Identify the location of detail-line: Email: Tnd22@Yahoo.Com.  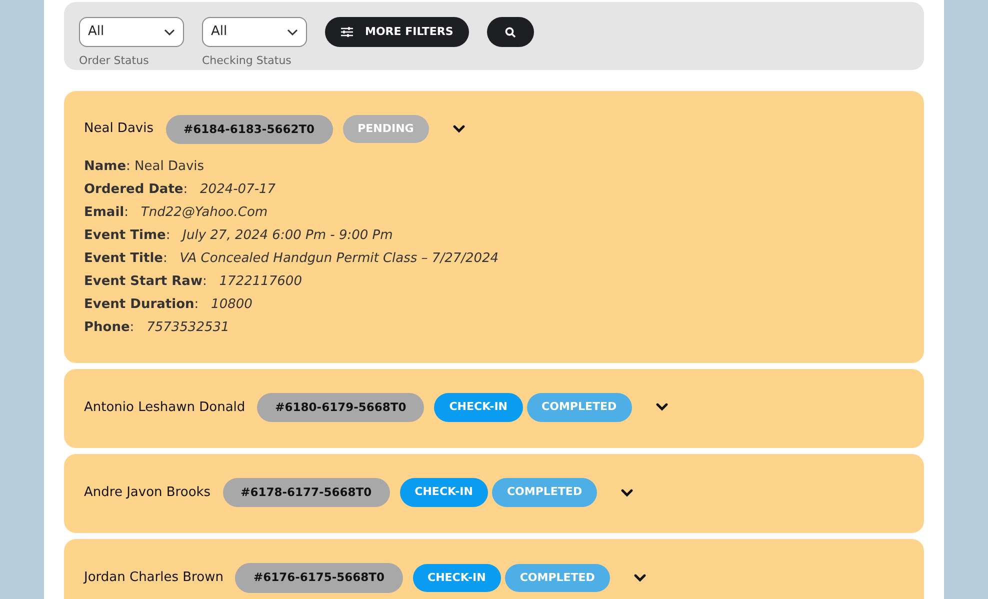
(176, 212).